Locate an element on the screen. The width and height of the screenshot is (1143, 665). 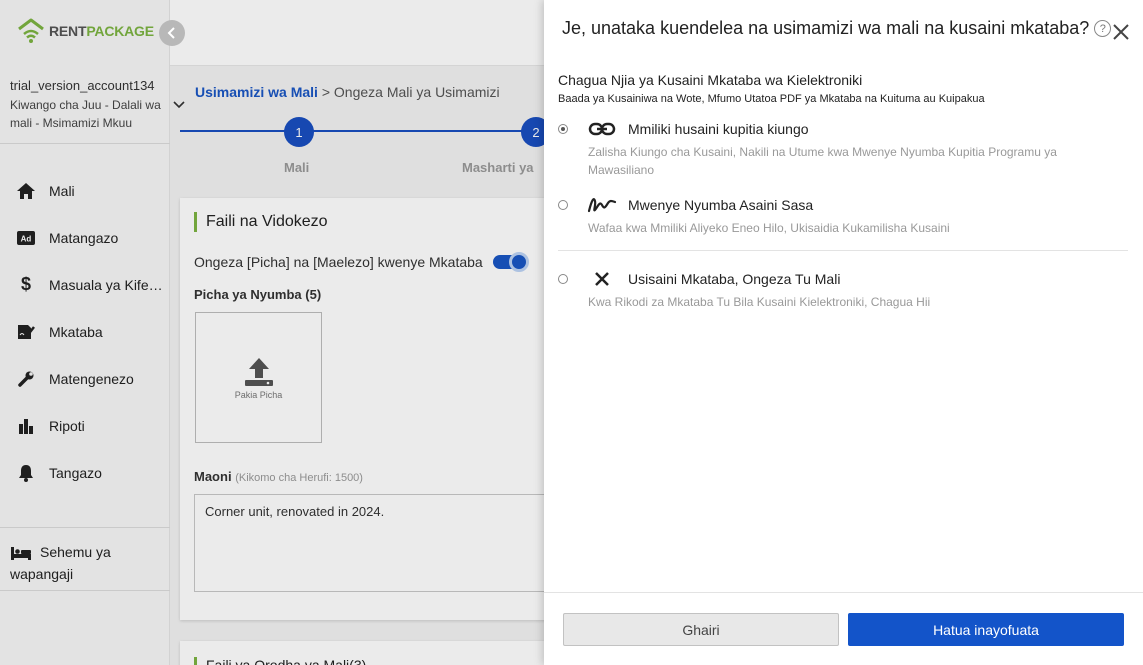
collapse-sidebar-button is located at coordinates (172, 33).